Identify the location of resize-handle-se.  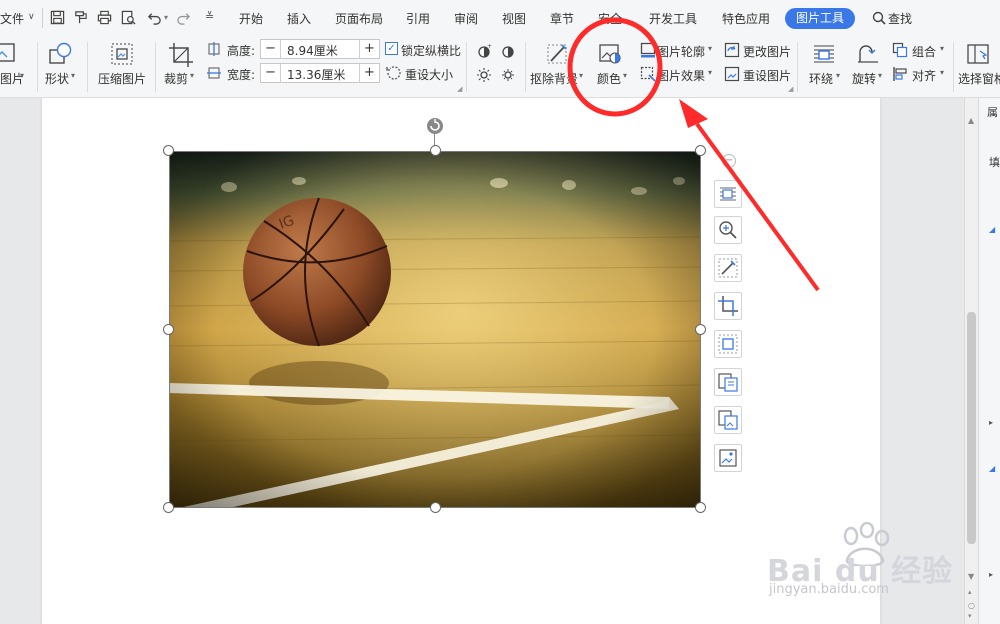
(700, 507).